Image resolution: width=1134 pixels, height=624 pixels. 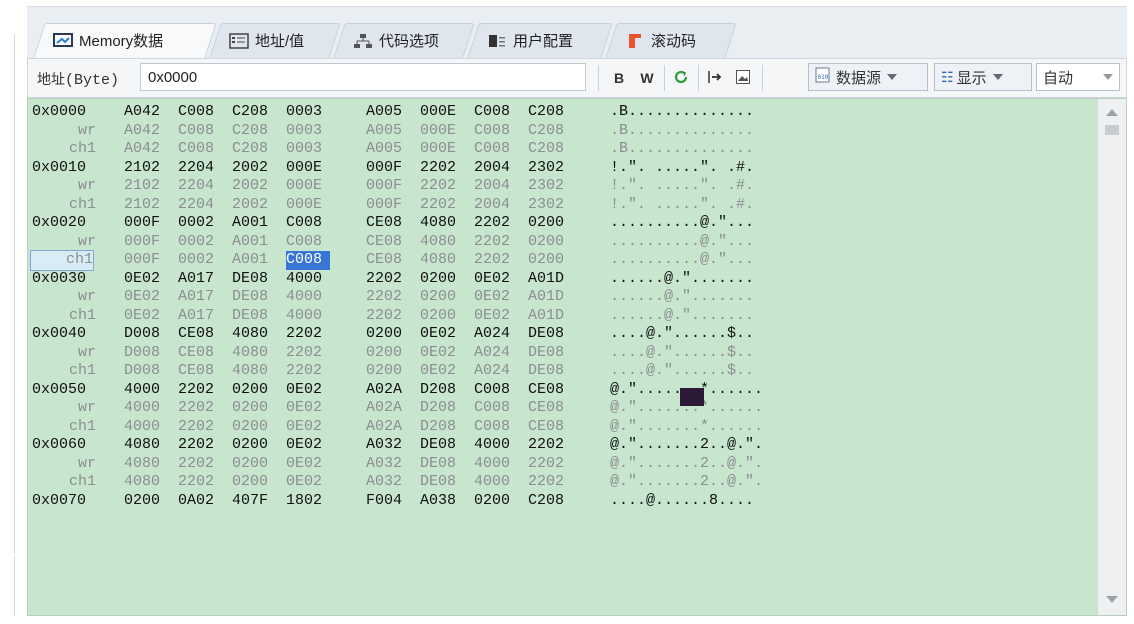 I want to click on scroll-thumb, so click(x=1112, y=130).